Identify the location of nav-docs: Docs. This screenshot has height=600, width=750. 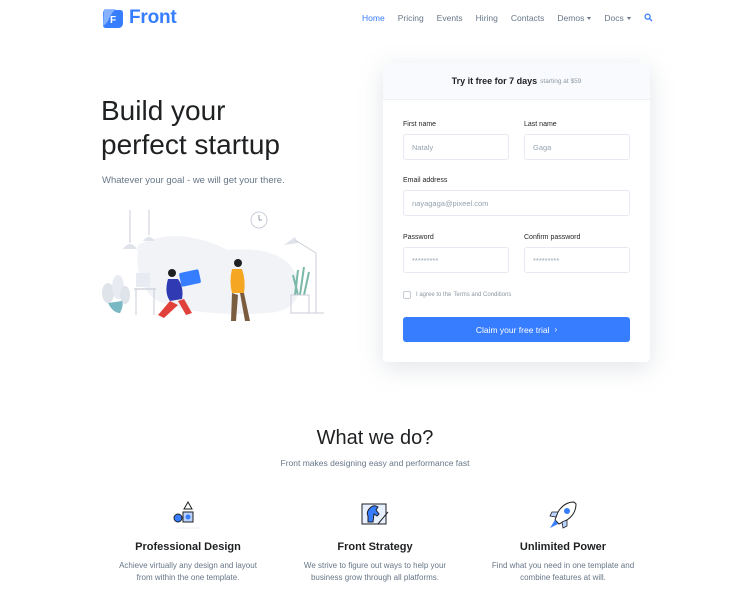
(617, 18).